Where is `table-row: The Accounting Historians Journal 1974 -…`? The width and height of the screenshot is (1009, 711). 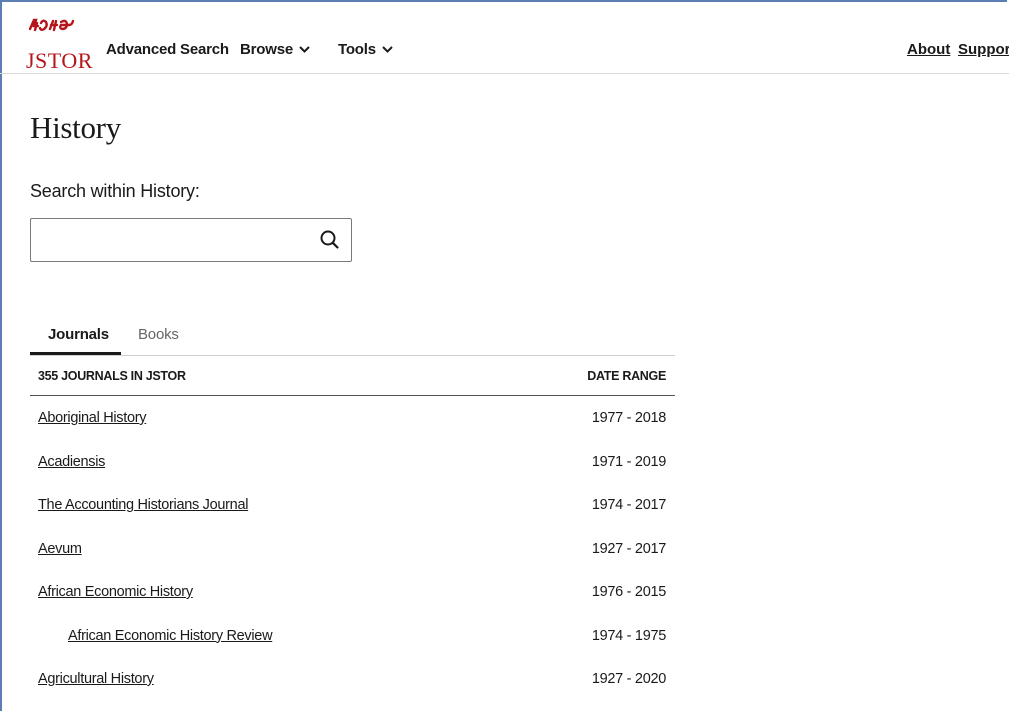
table-row: The Accounting Historians Journal 1974 -… is located at coordinates (352, 505).